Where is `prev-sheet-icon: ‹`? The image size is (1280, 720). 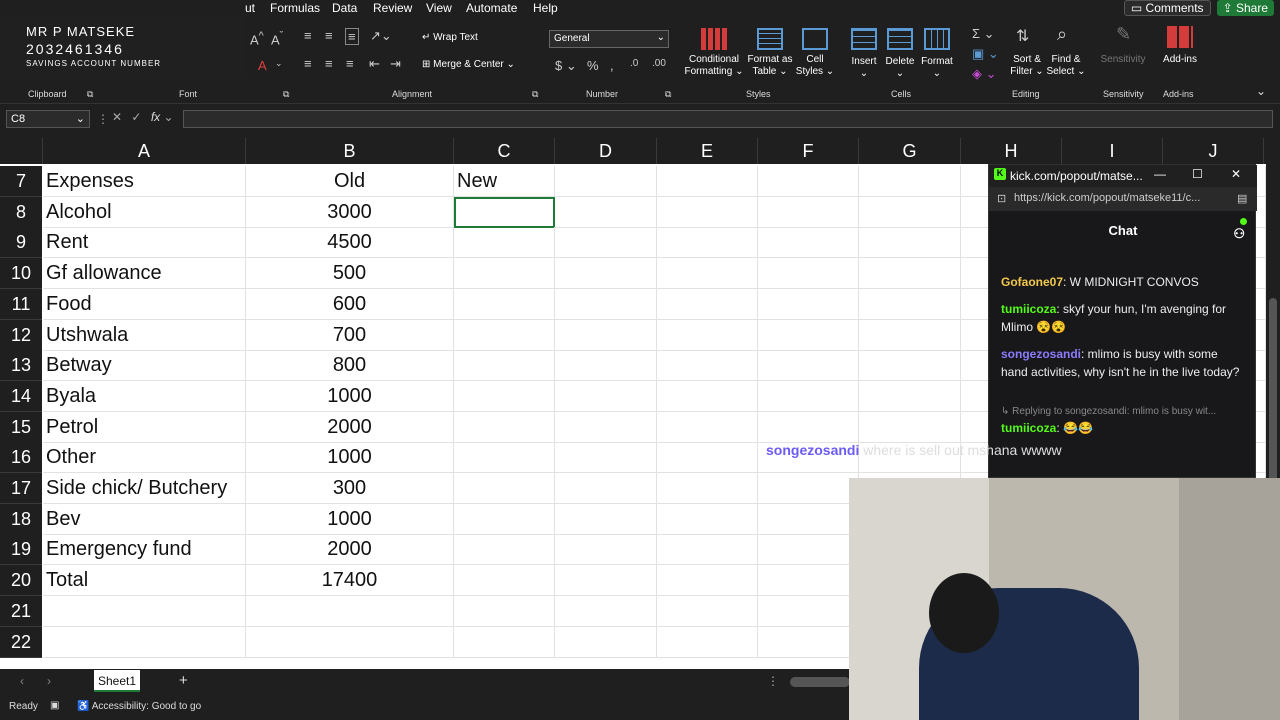 prev-sheet-icon: ‹ is located at coordinates (22, 681).